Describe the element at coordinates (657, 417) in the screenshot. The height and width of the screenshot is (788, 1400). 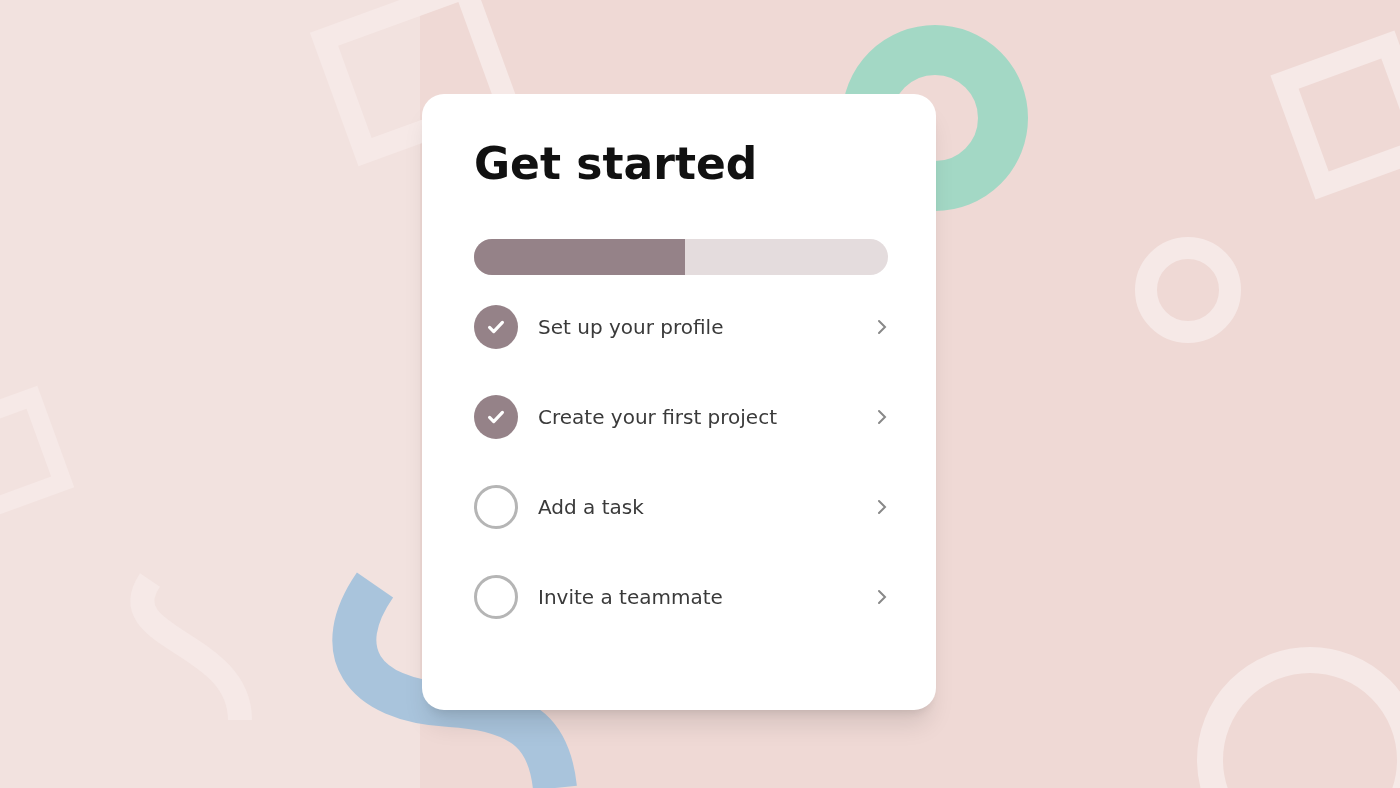
I see `task-label: Create your first project` at that location.